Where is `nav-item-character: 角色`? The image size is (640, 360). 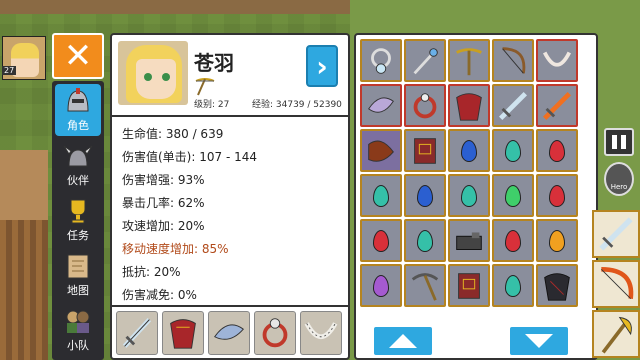 nav-item-character: 角色 is located at coordinates (78, 110).